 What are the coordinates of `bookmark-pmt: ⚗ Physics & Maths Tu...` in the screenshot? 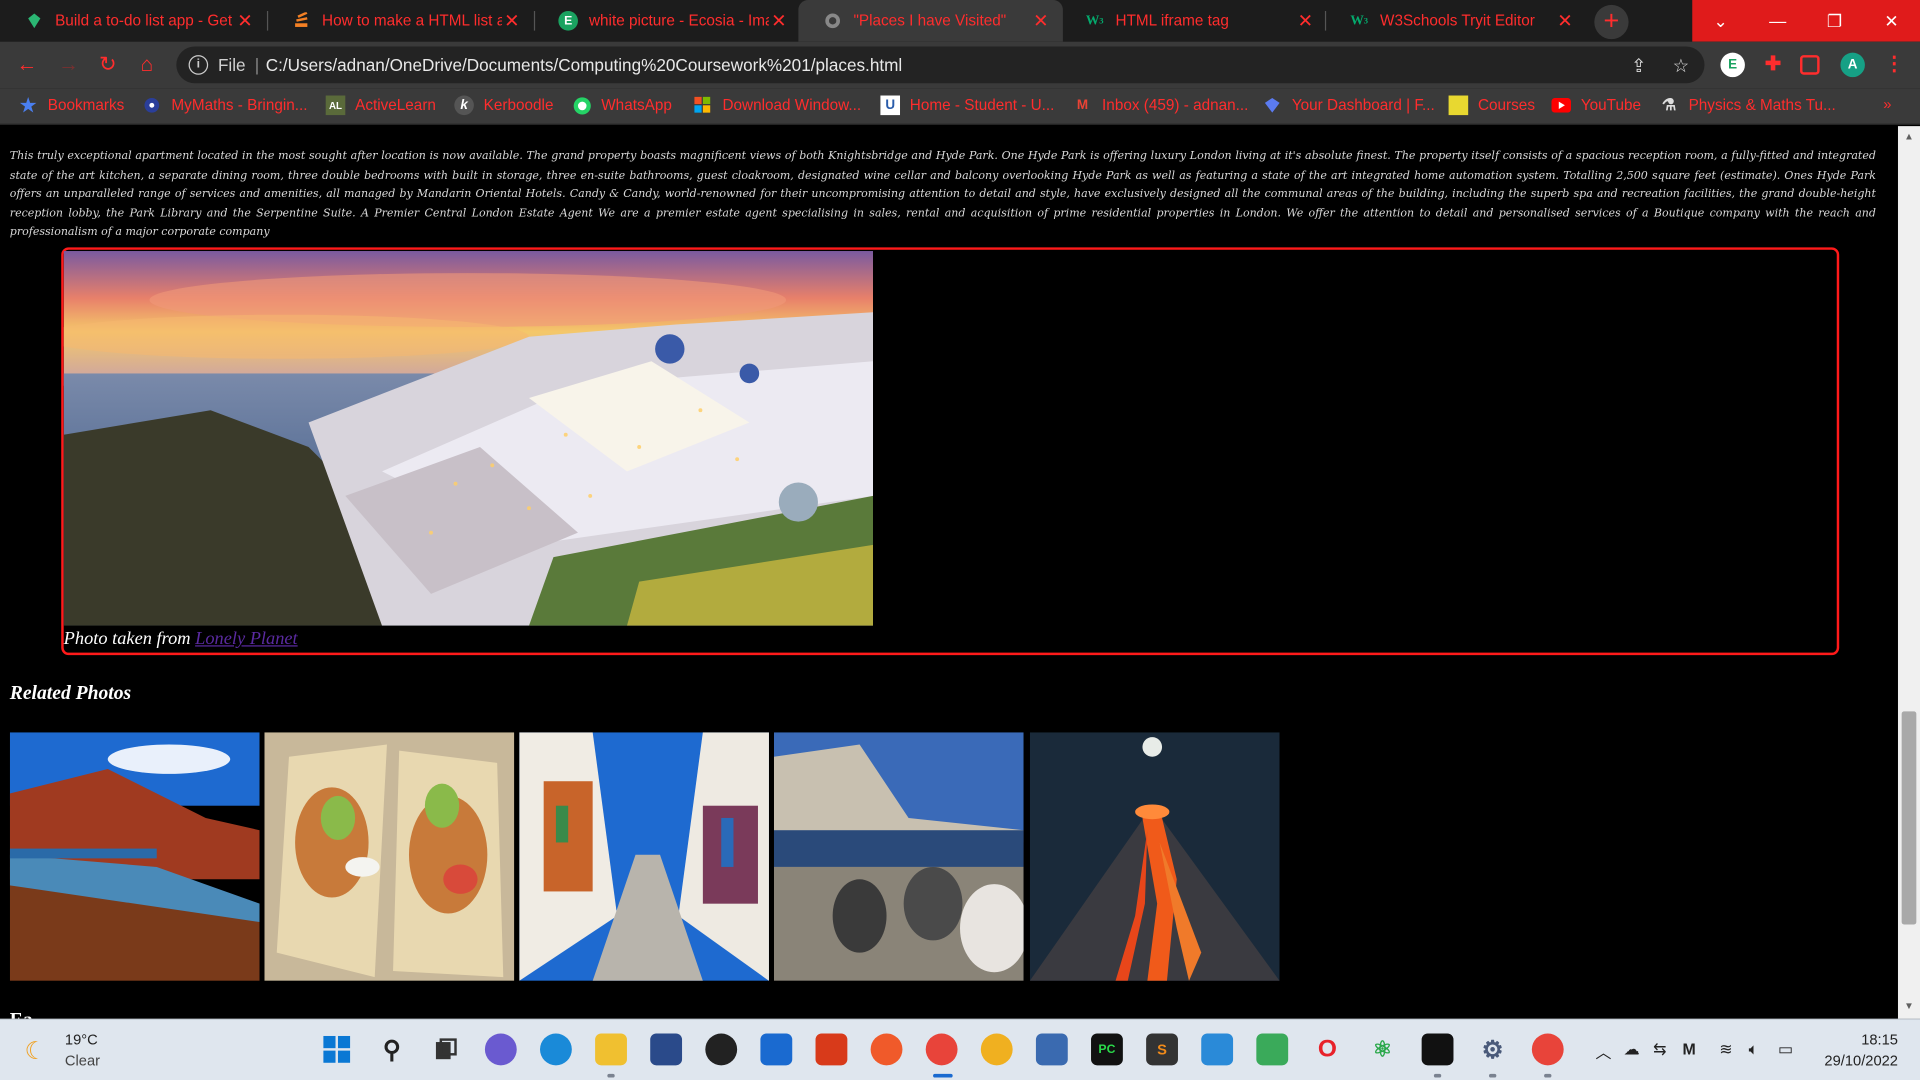 It's located at (1747, 106).